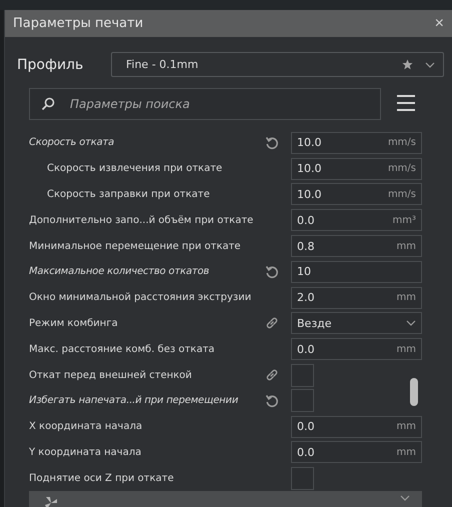 This screenshot has width=452, height=507. What do you see at coordinates (305, 246) in the screenshot?
I see `field-value: 0.8` at bounding box center [305, 246].